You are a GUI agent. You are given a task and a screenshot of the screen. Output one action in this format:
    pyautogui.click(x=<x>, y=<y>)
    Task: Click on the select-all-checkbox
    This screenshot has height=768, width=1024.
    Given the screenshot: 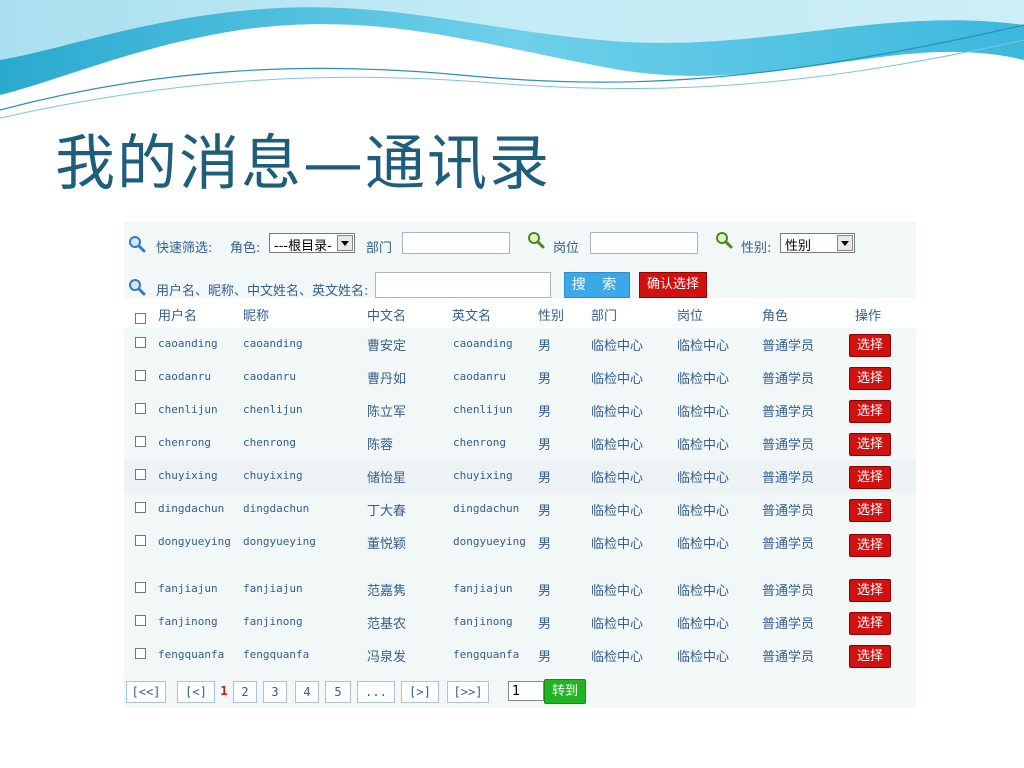 What is the action you would take?
    pyautogui.click(x=140, y=318)
    